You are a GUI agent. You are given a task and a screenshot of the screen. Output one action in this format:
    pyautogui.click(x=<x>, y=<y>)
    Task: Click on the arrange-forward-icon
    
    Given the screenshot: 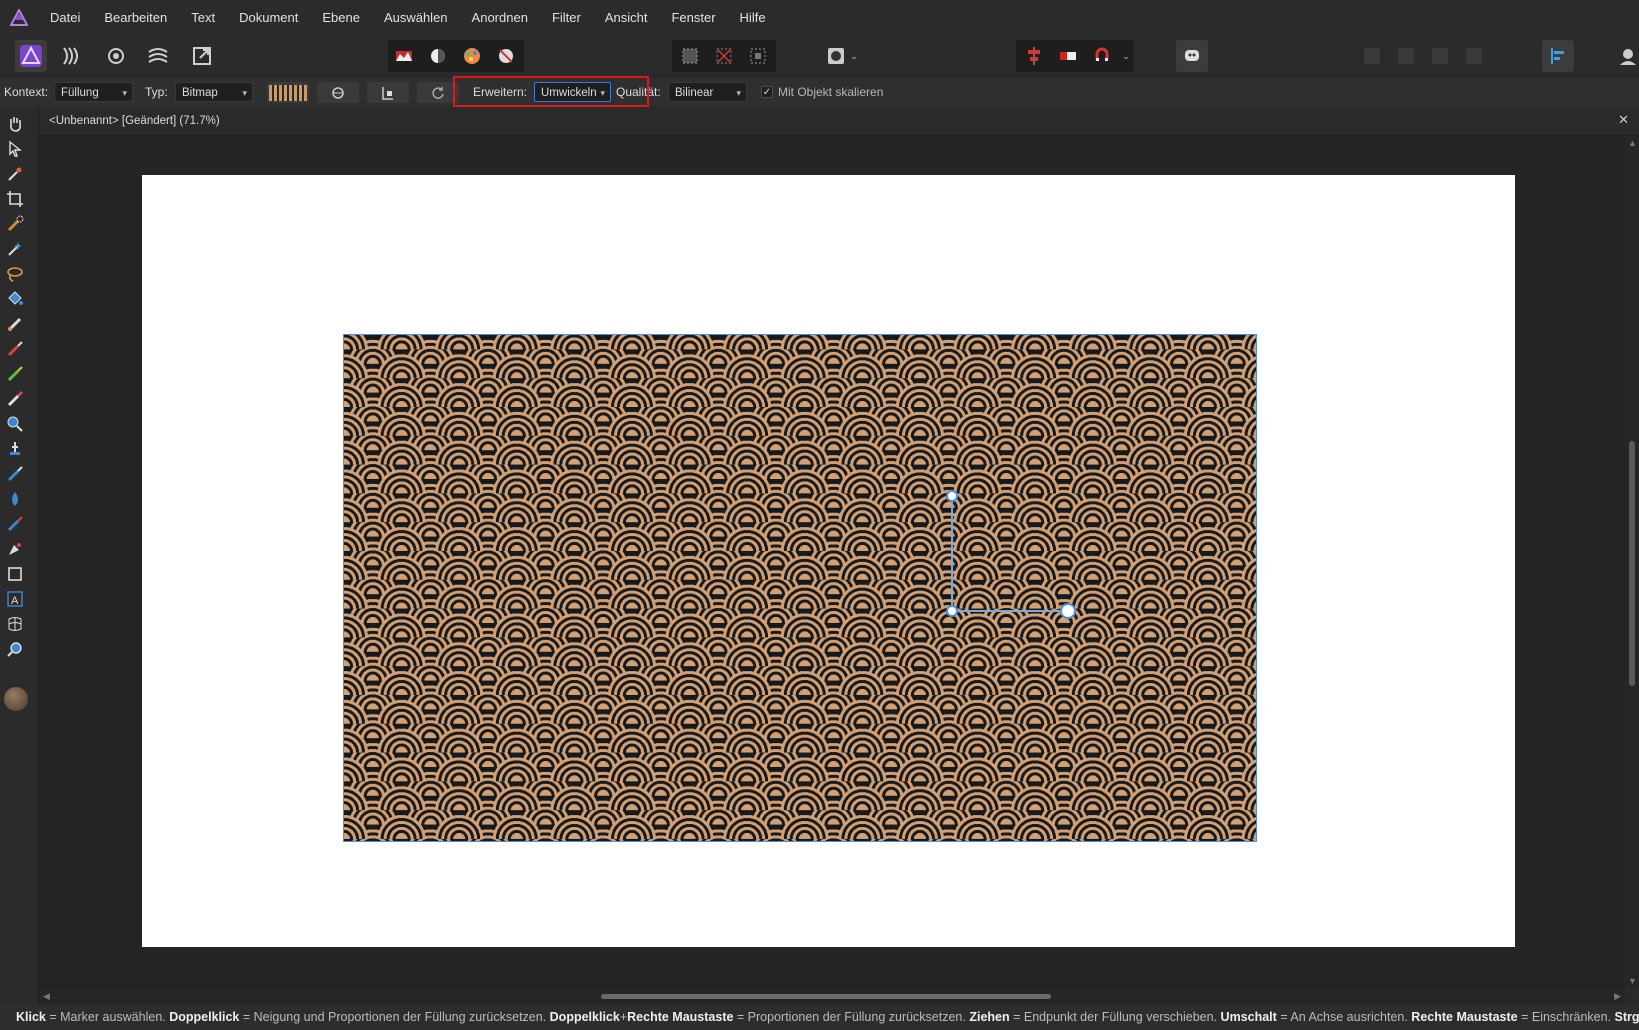 What is the action you would take?
    pyautogui.click(x=1406, y=56)
    